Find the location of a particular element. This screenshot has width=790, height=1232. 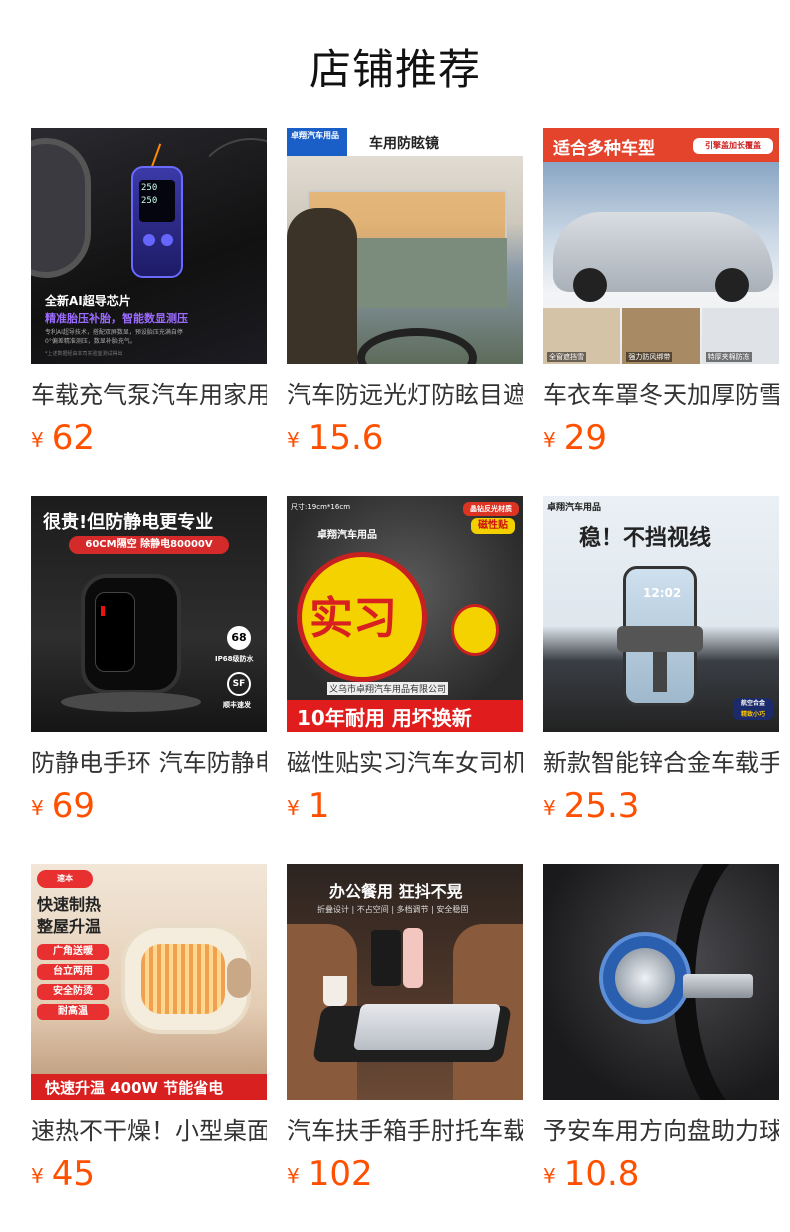

image-bottom-banner: 快速升温 400W 节能省电 is located at coordinates (134, 1088).